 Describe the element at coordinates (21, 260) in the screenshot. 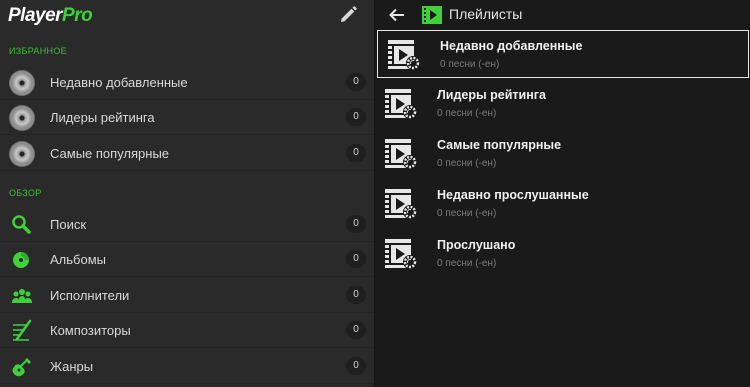

I see `album-icon` at that location.